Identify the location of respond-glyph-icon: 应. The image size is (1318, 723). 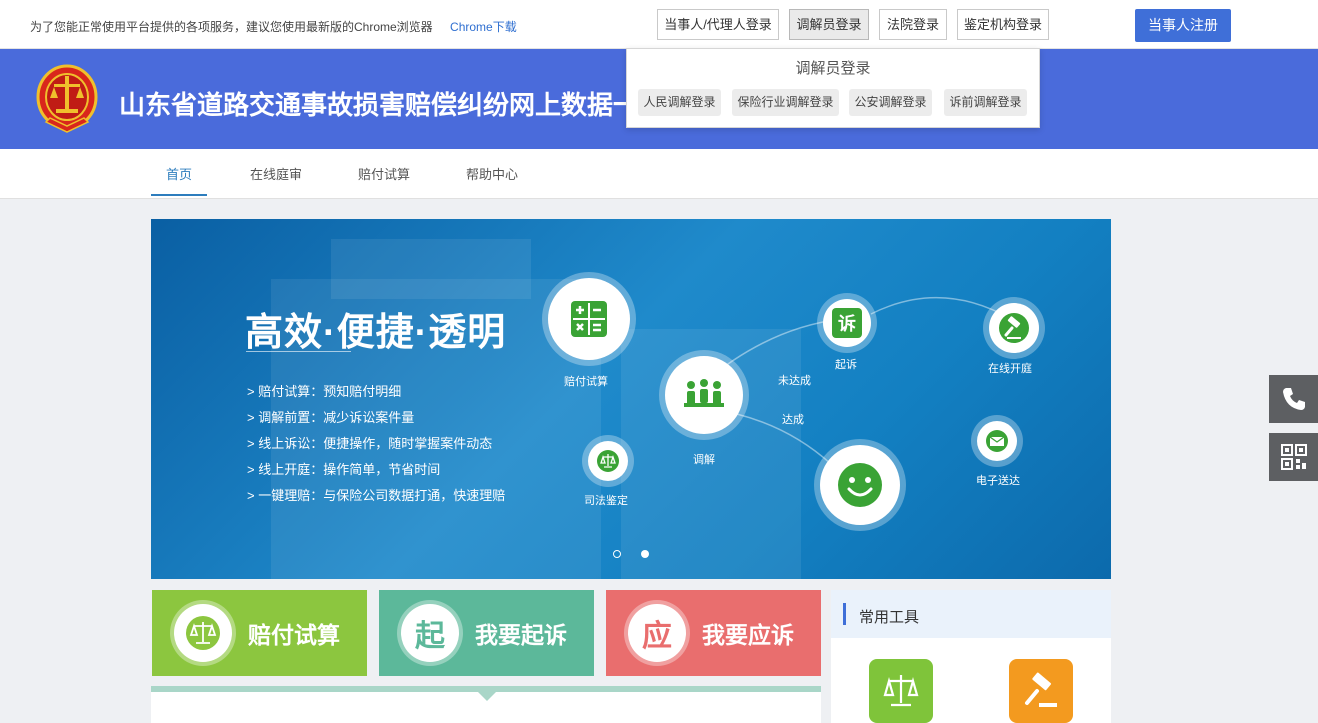
(657, 633).